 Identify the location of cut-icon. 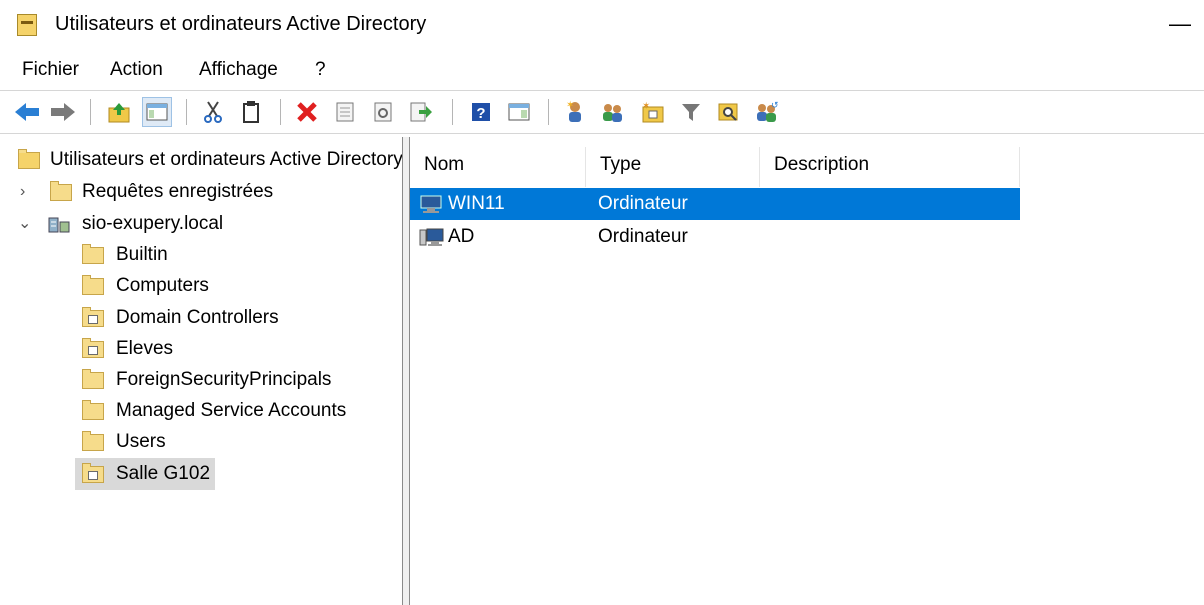
(213, 112).